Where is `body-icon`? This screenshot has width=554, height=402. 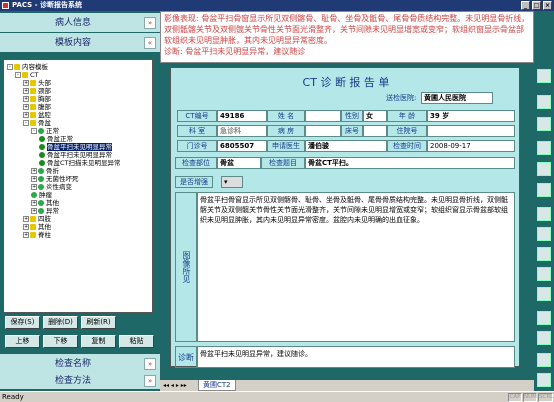
body-icon is located at coordinates (544, 234).